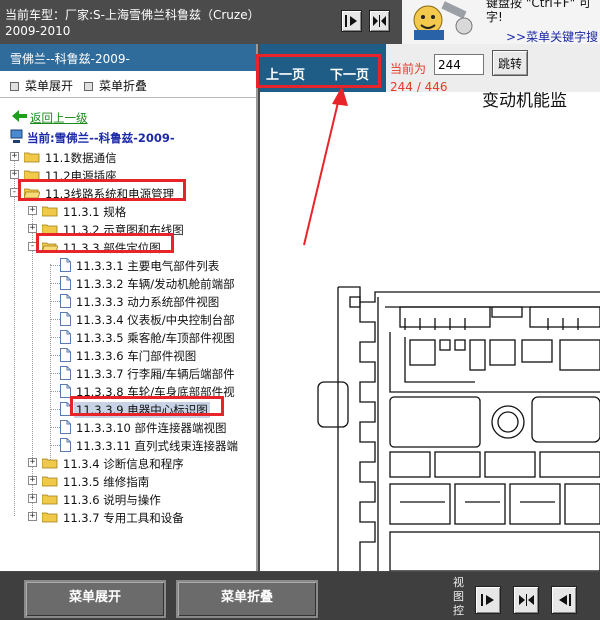 This screenshot has height=620, width=600. What do you see at coordinates (155, 284) in the screenshot?
I see `tree-item-label: 11.3.3.2 车辆/发动机舱前端部` at bounding box center [155, 284].